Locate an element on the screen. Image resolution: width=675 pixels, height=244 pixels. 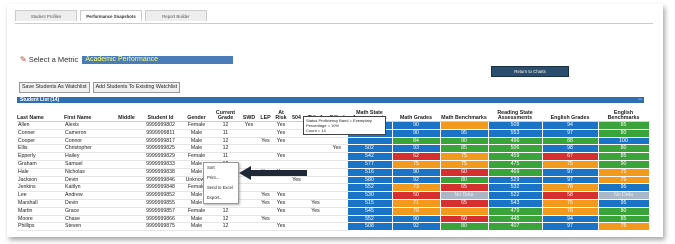
score-cell: 529 is located at coordinates (515, 180).